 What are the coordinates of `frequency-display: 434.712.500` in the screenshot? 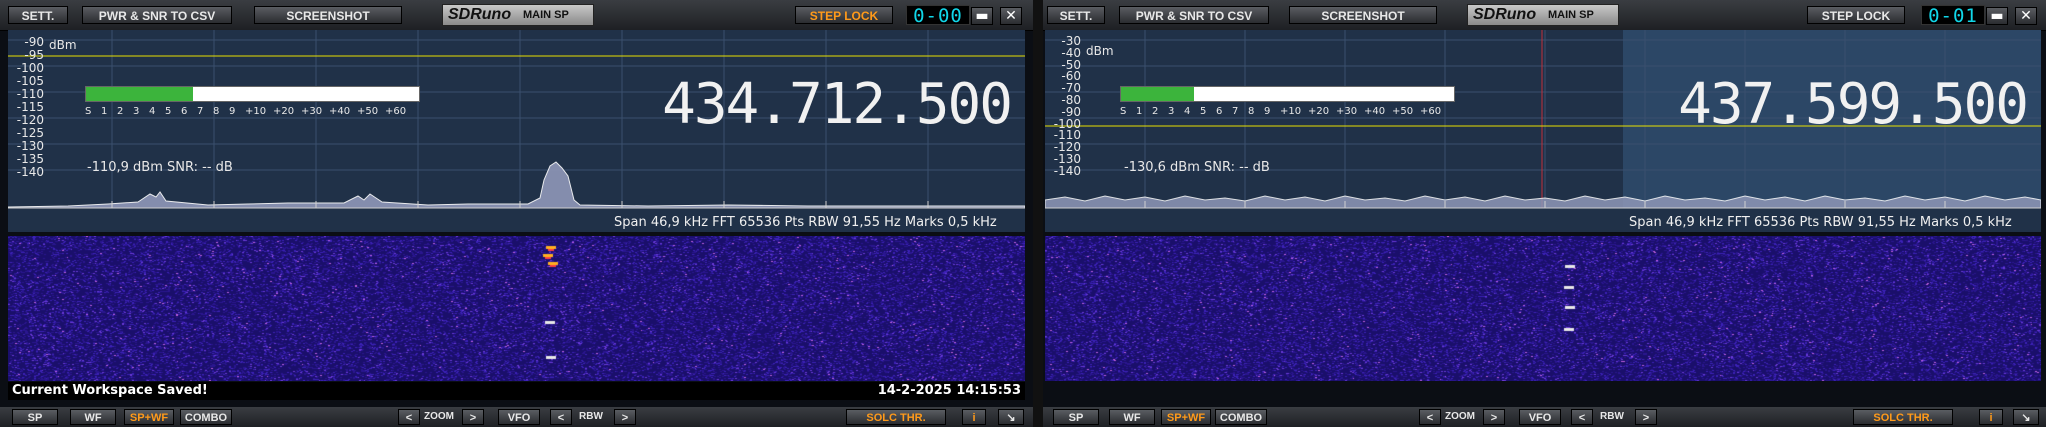 It's located at (837, 105).